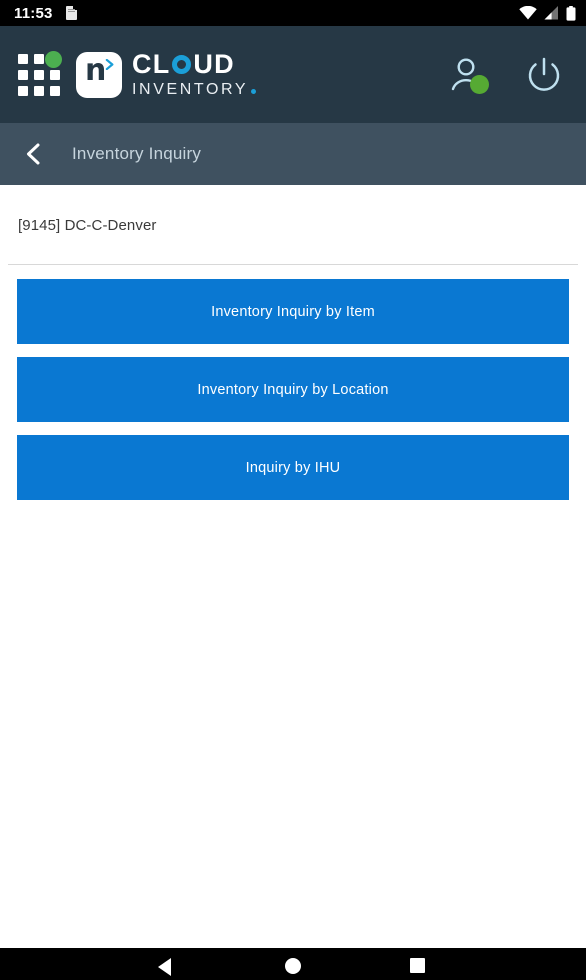 This screenshot has height=980, width=586. I want to click on brand-cloud-o-ring, so click(182, 64).